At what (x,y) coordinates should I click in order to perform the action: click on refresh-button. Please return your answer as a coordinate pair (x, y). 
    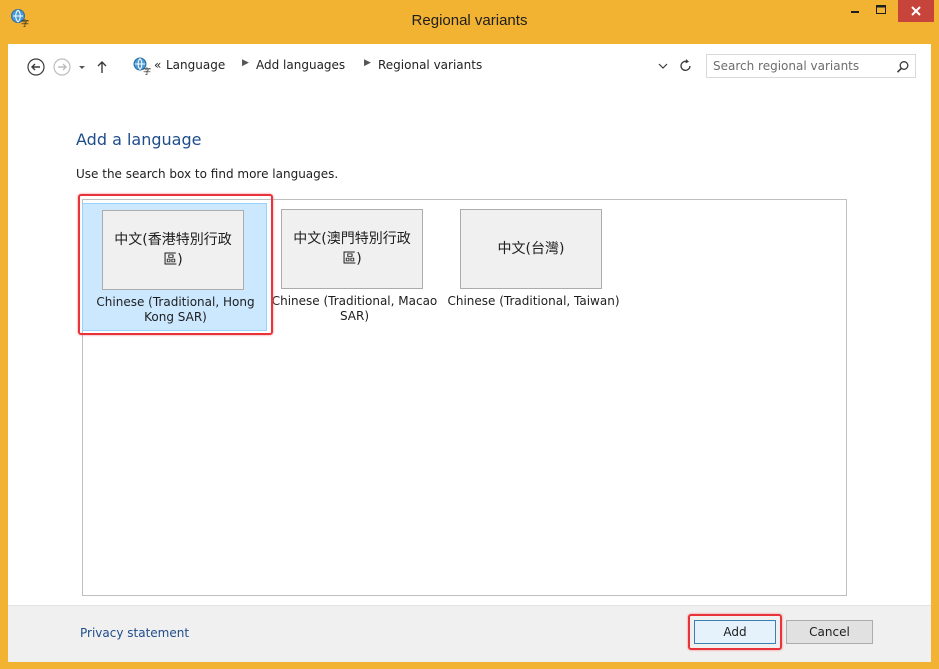
    Looking at the image, I should click on (686, 66).